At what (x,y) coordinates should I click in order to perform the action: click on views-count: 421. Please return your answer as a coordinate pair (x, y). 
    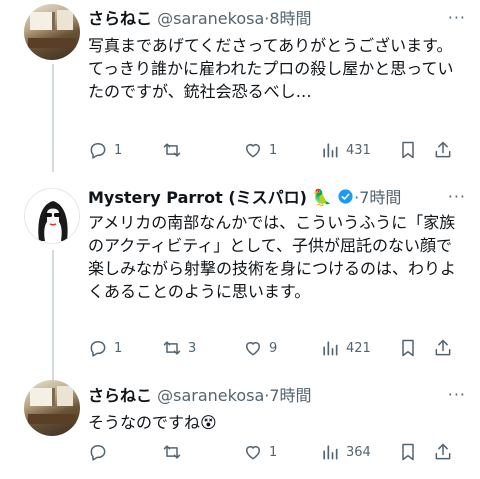
    Looking at the image, I should click on (358, 348).